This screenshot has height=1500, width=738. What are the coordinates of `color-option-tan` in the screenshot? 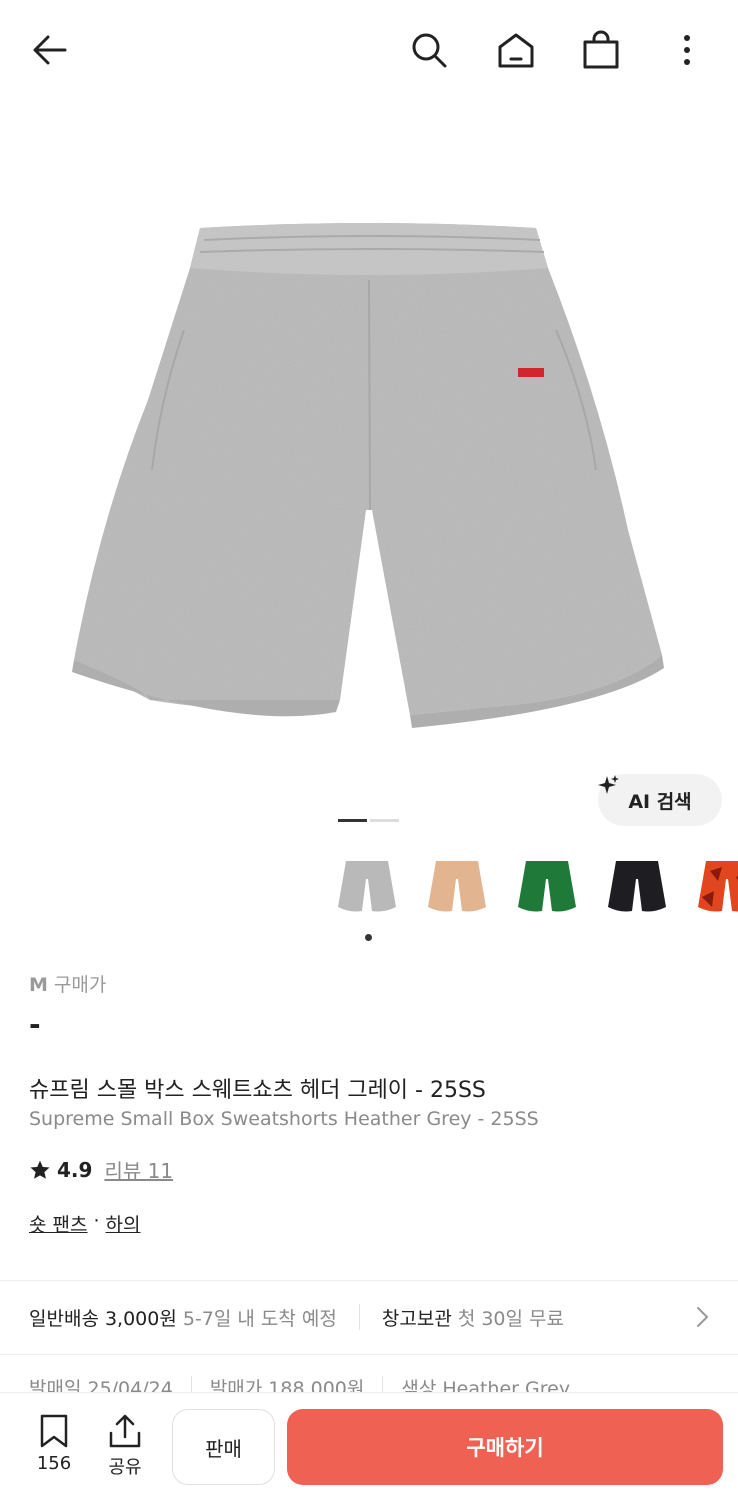 It's located at (457, 887).